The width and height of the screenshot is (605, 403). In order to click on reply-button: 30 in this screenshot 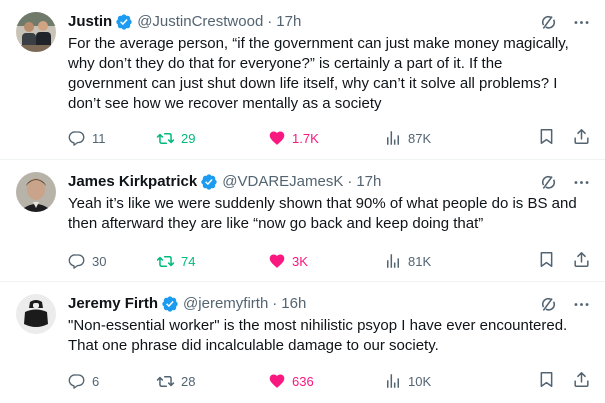, I will do `click(112, 261)`.